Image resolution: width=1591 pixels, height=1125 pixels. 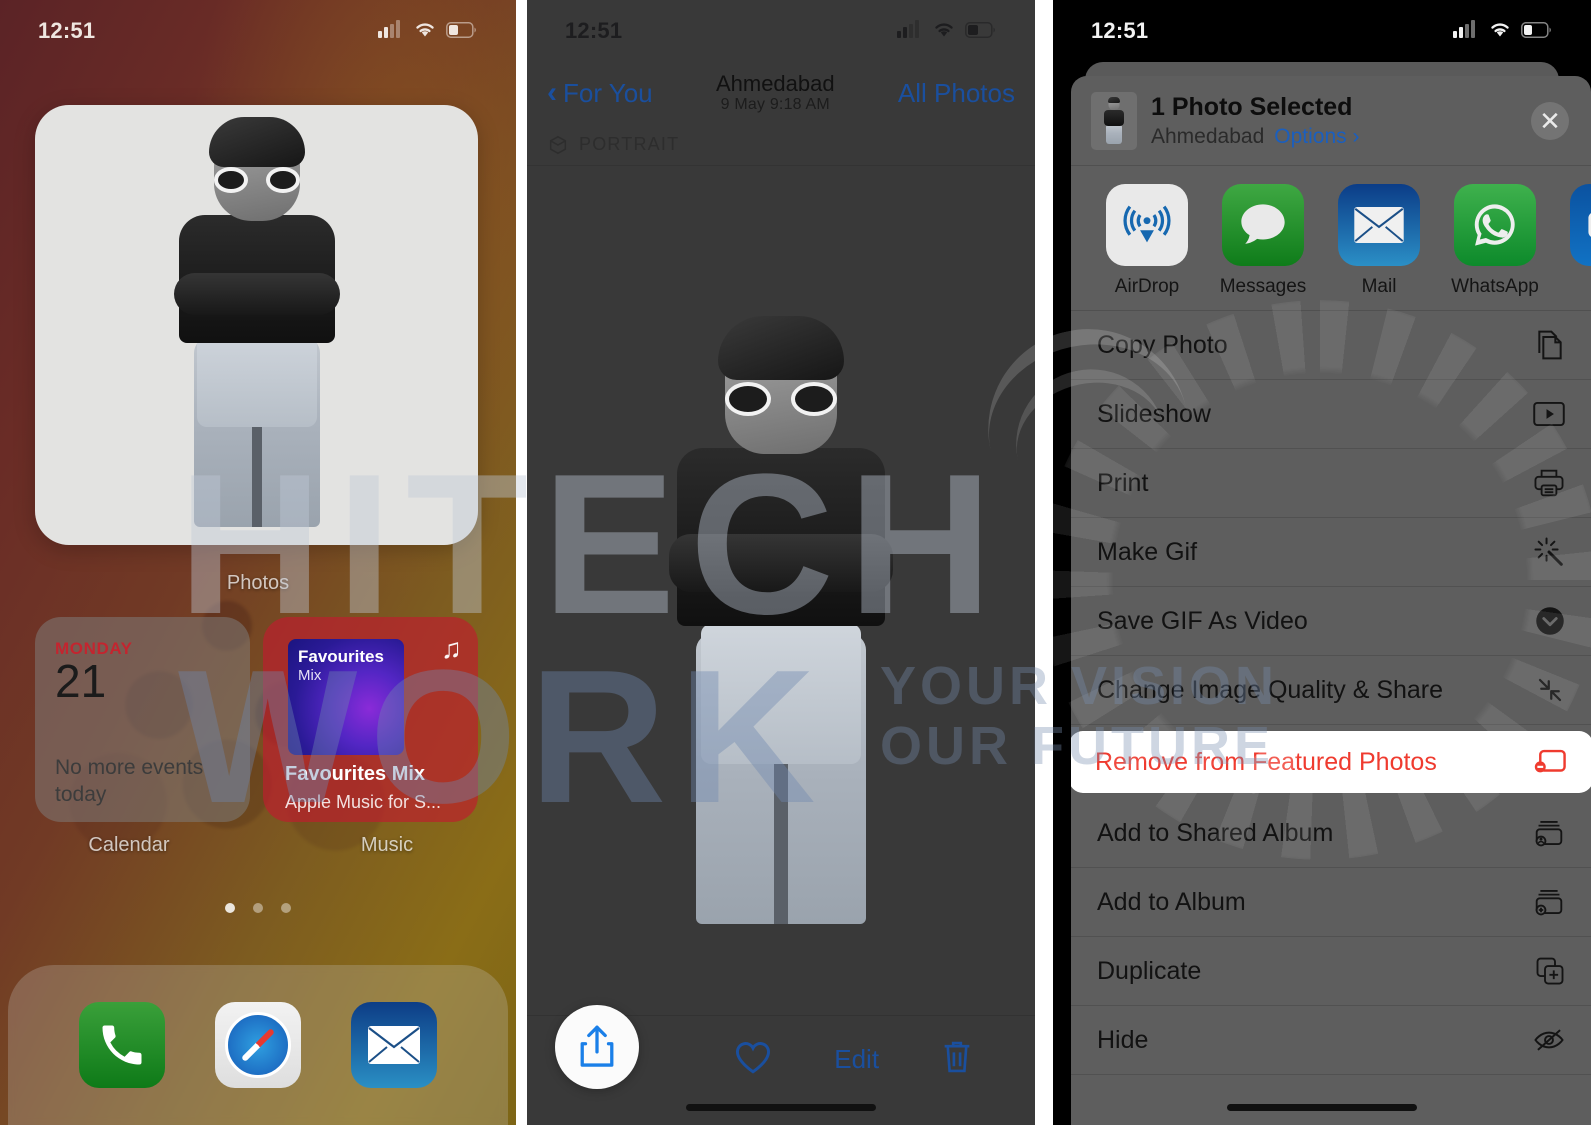 What do you see at coordinates (1123, 482) in the screenshot?
I see `action-label: Print` at bounding box center [1123, 482].